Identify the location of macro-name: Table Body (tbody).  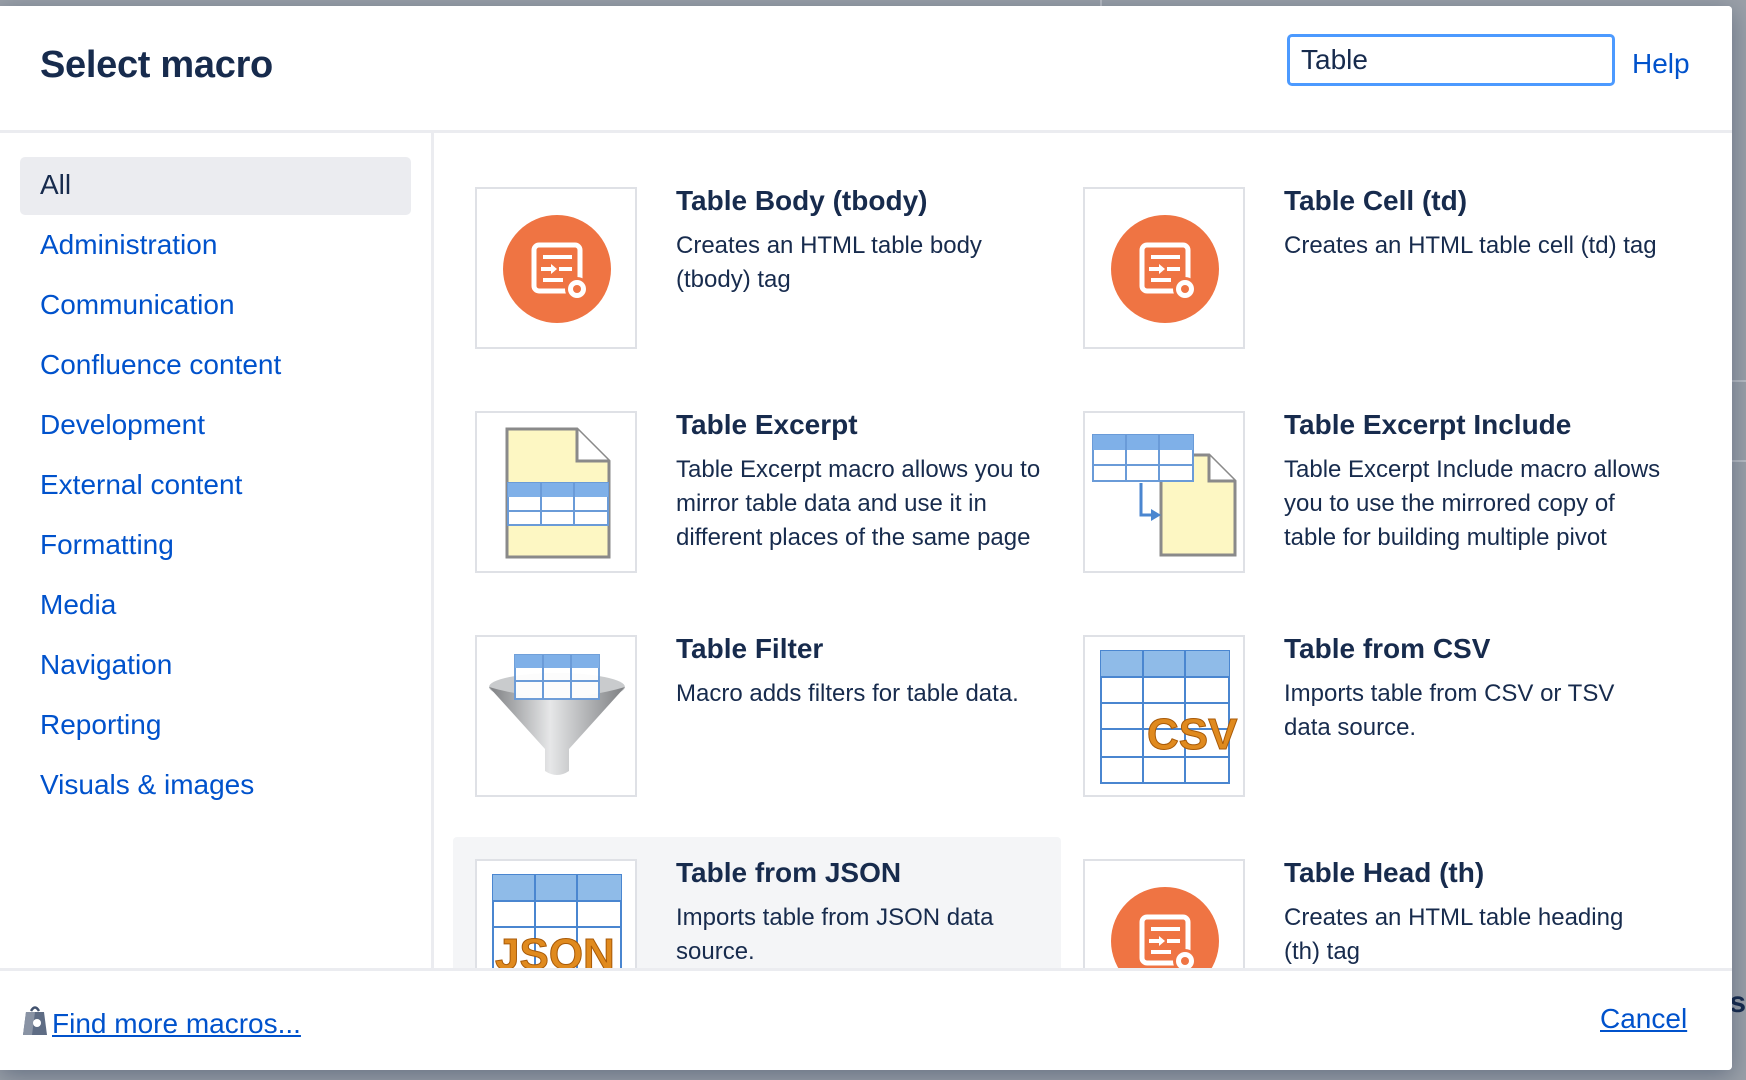
(802, 200).